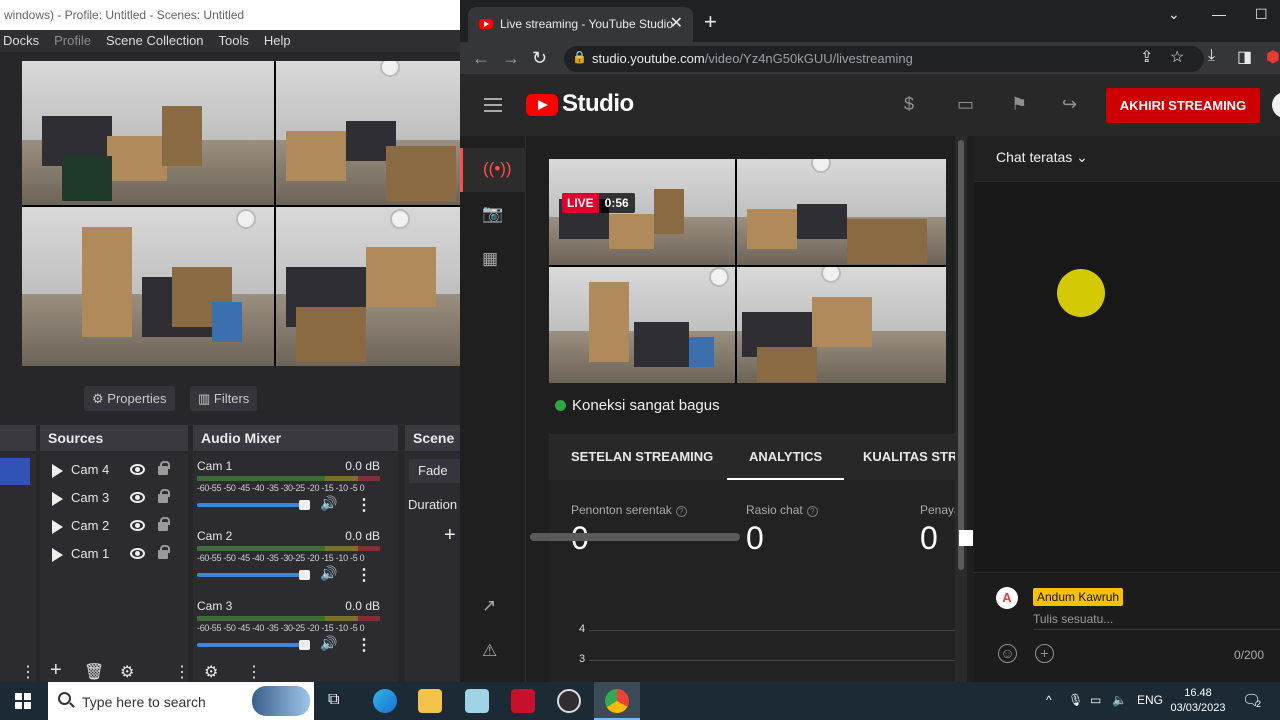 The width and height of the screenshot is (1280, 720). I want to click on minimize-icon: —, so click(1219, 14).